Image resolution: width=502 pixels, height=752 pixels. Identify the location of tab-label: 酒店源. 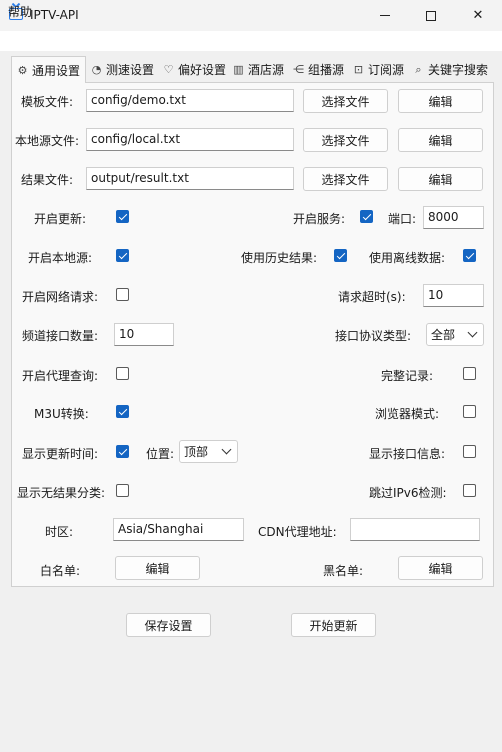
(266, 70).